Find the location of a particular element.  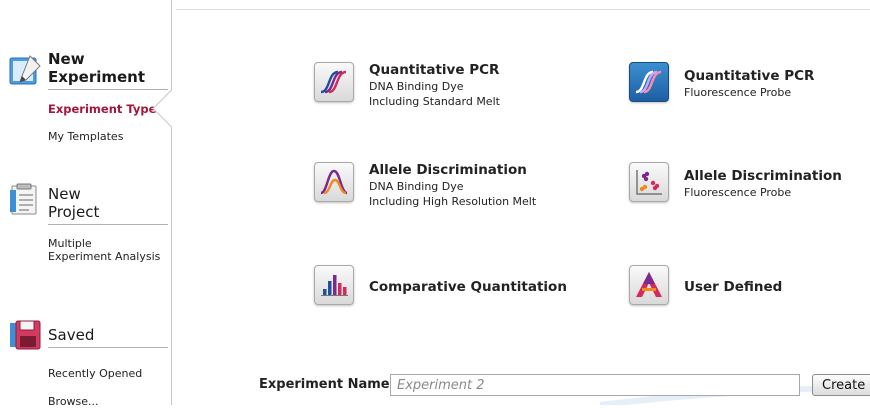

experiment-name-input is located at coordinates (595, 385).